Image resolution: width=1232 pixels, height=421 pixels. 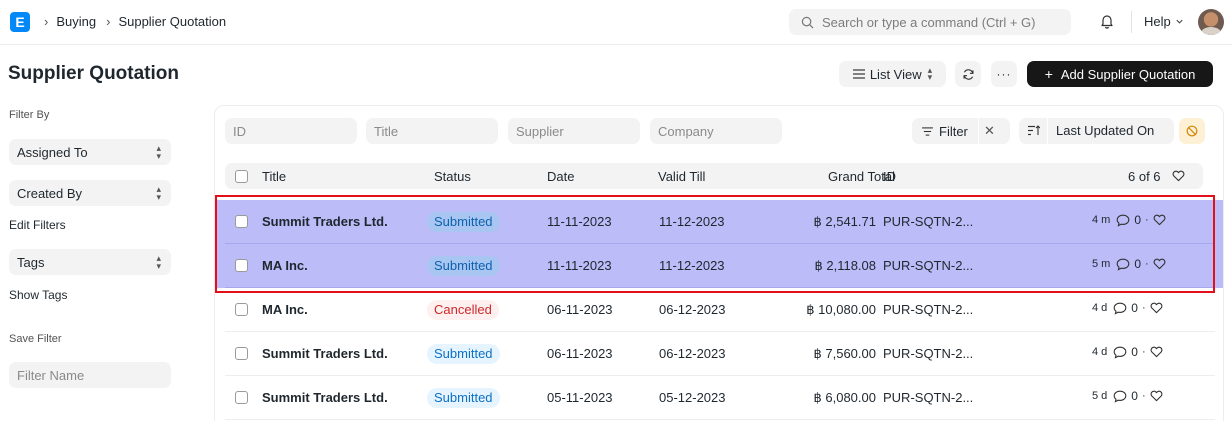 What do you see at coordinates (432, 131) in the screenshot?
I see `title-filter-input: Title` at bounding box center [432, 131].